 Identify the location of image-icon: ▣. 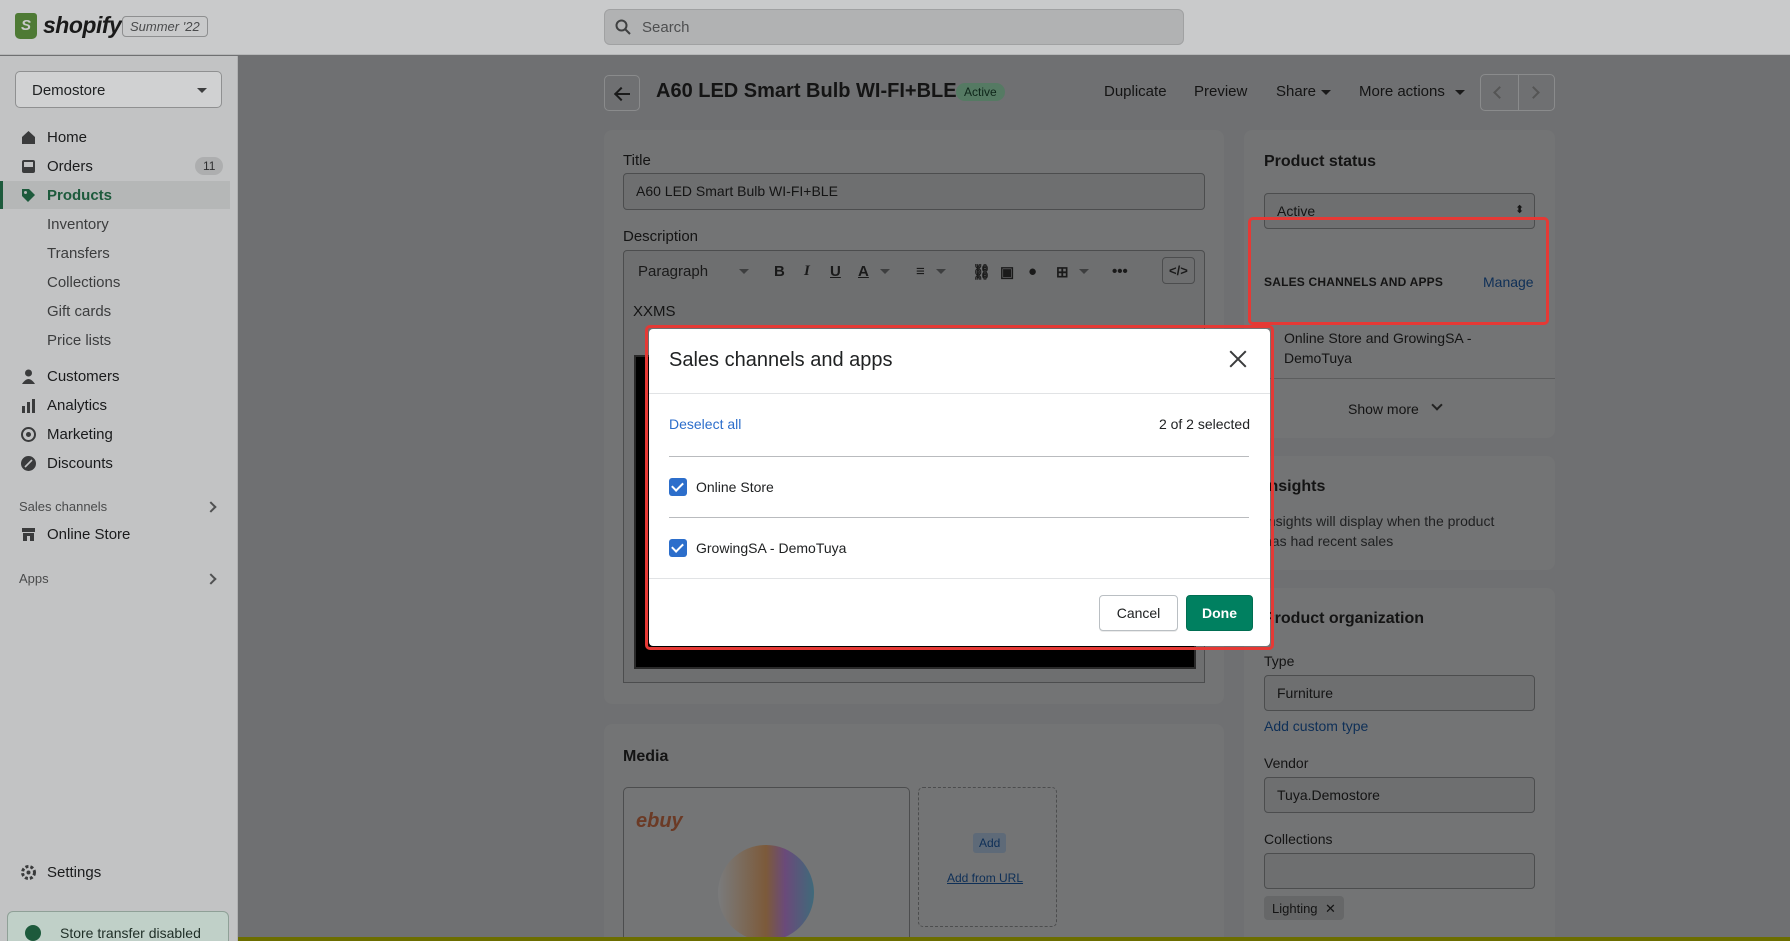
(1007, 272).